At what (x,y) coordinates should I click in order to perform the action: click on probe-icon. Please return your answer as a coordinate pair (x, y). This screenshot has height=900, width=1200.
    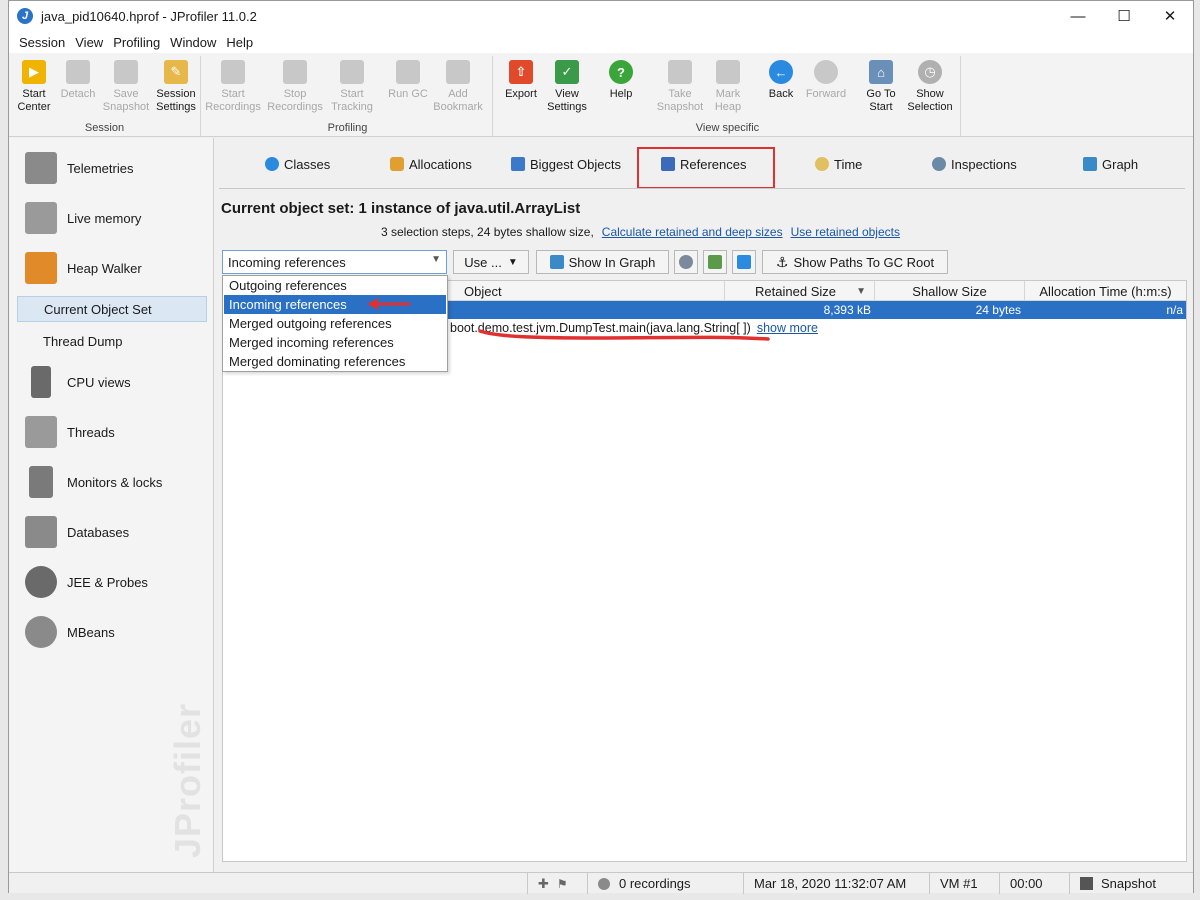
    Looking at the image, I should click on (41, 582).